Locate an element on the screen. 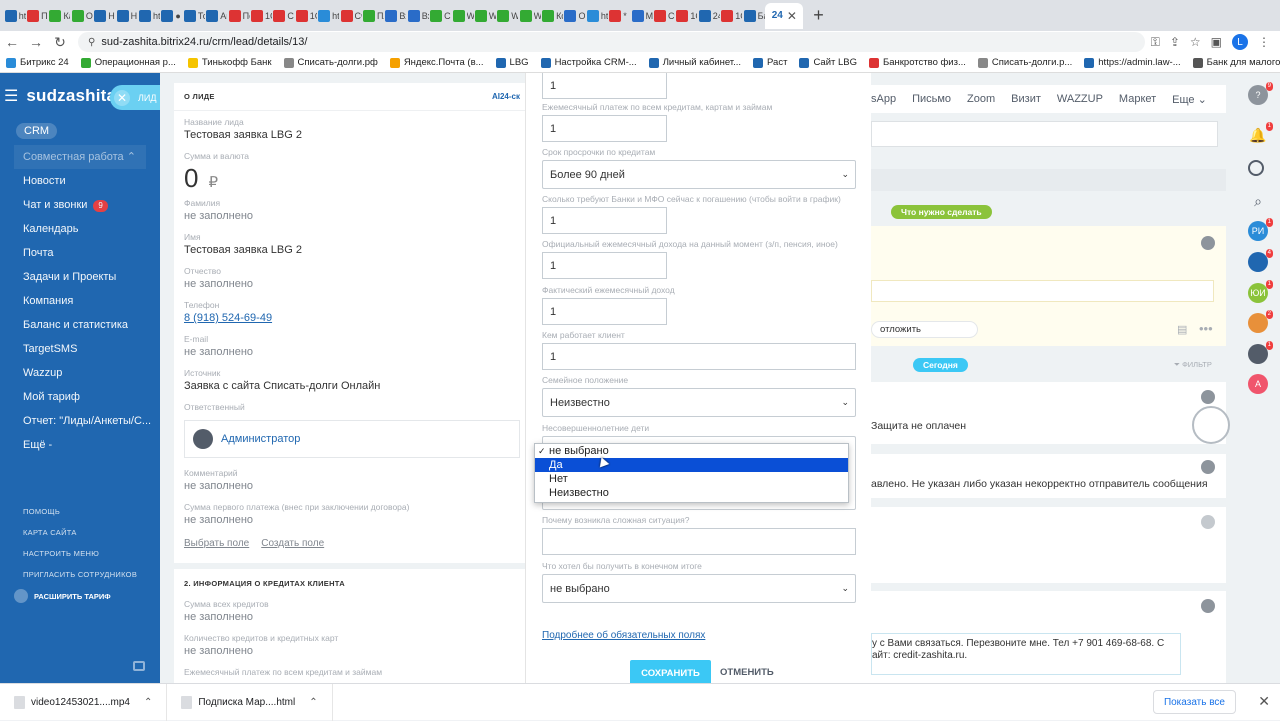  share-icon: ⇪ is located at coordinates (1175, 42).